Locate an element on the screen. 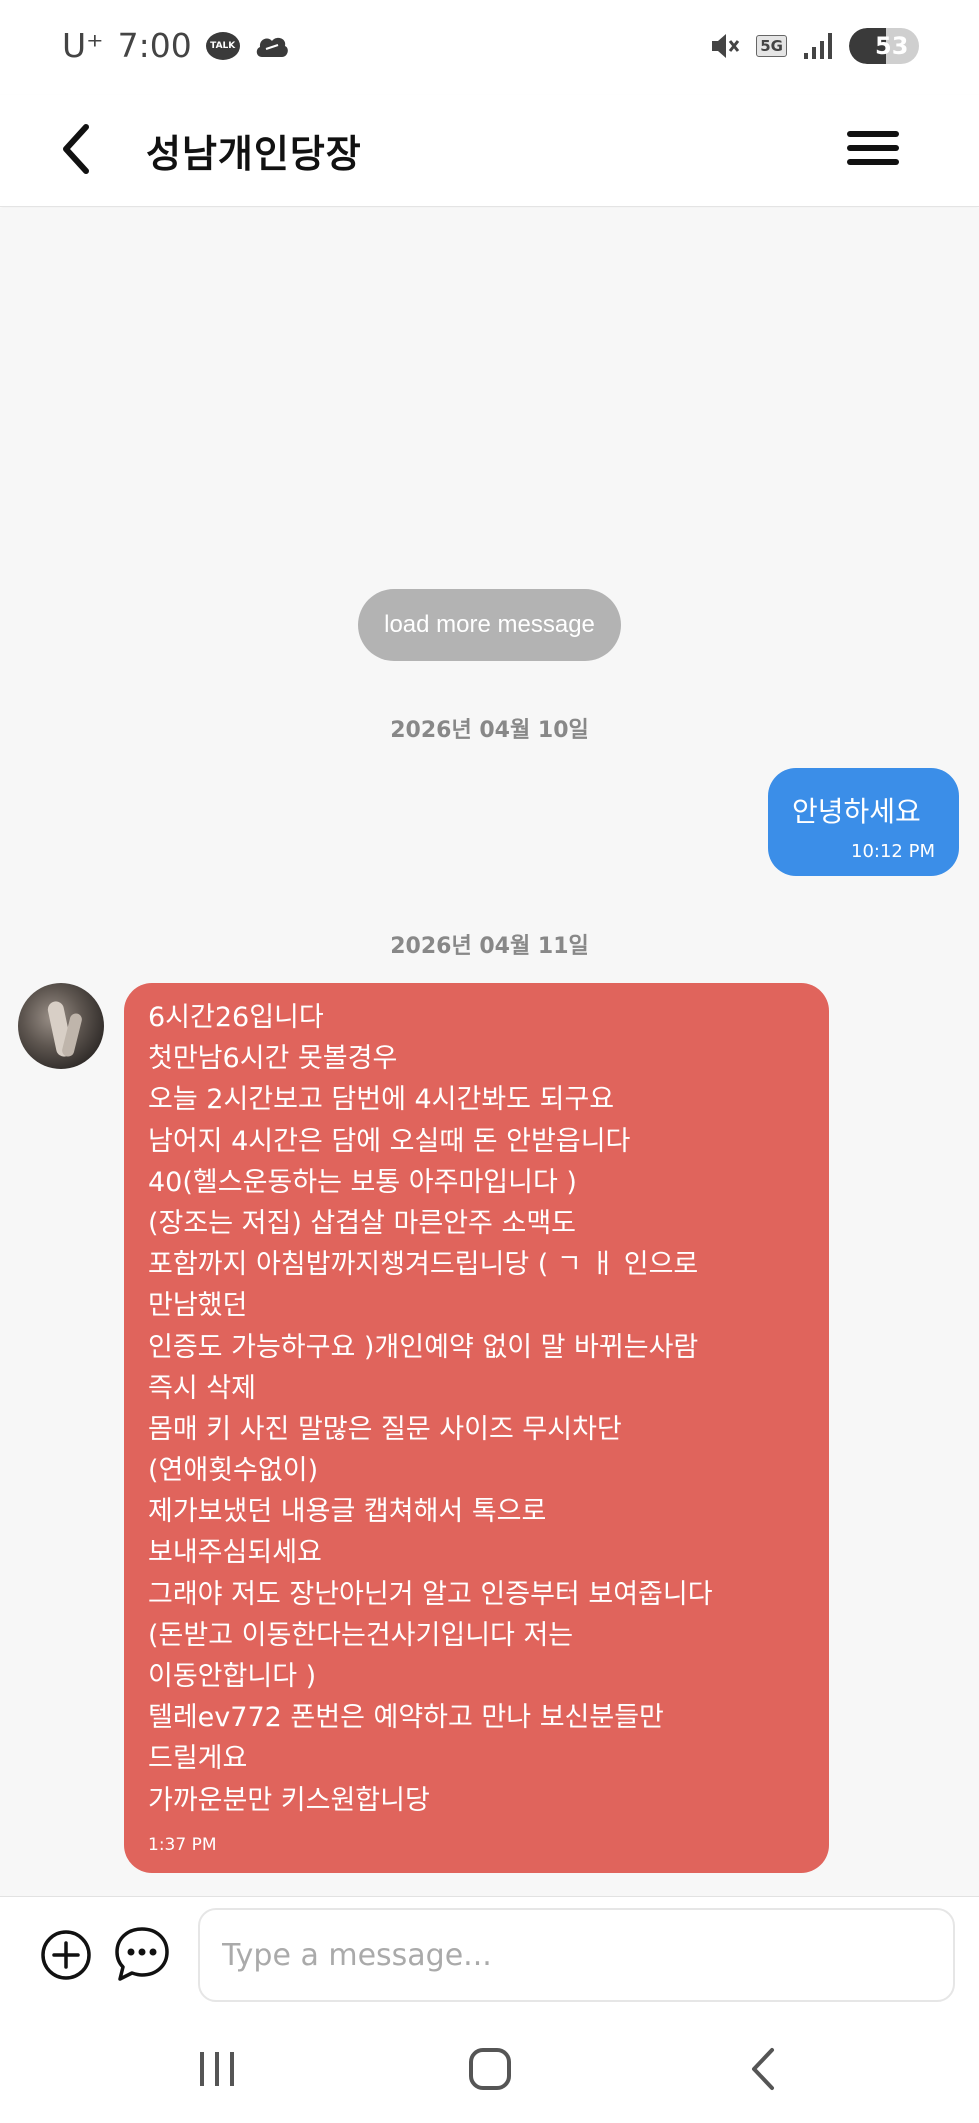 This screenshot has height=2123, width=979. clock: 7:00 is located at coordinates (154, 45).